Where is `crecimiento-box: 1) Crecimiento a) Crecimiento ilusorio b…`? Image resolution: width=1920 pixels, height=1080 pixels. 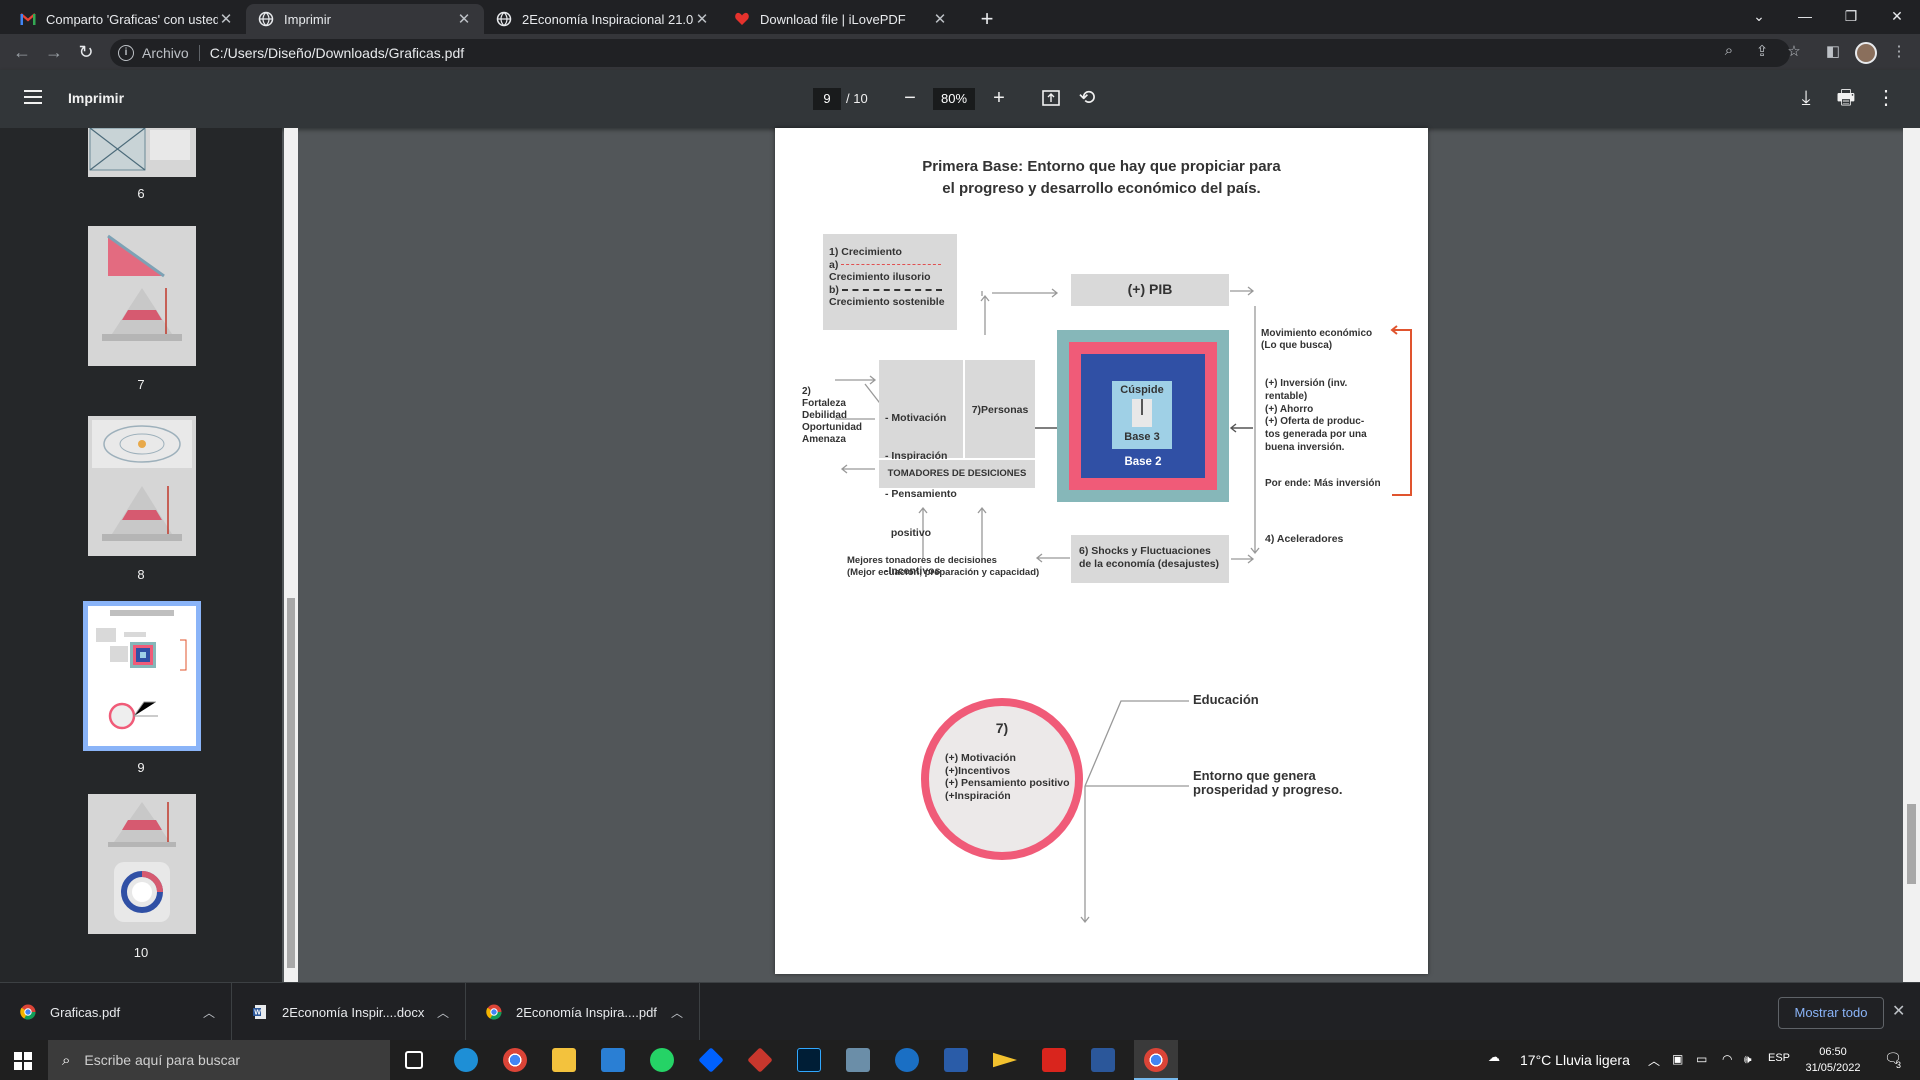
crecimiento-box: 1) Crecimiento a) Crecimiento ilusorio b… is located at coordinates (890, 282).